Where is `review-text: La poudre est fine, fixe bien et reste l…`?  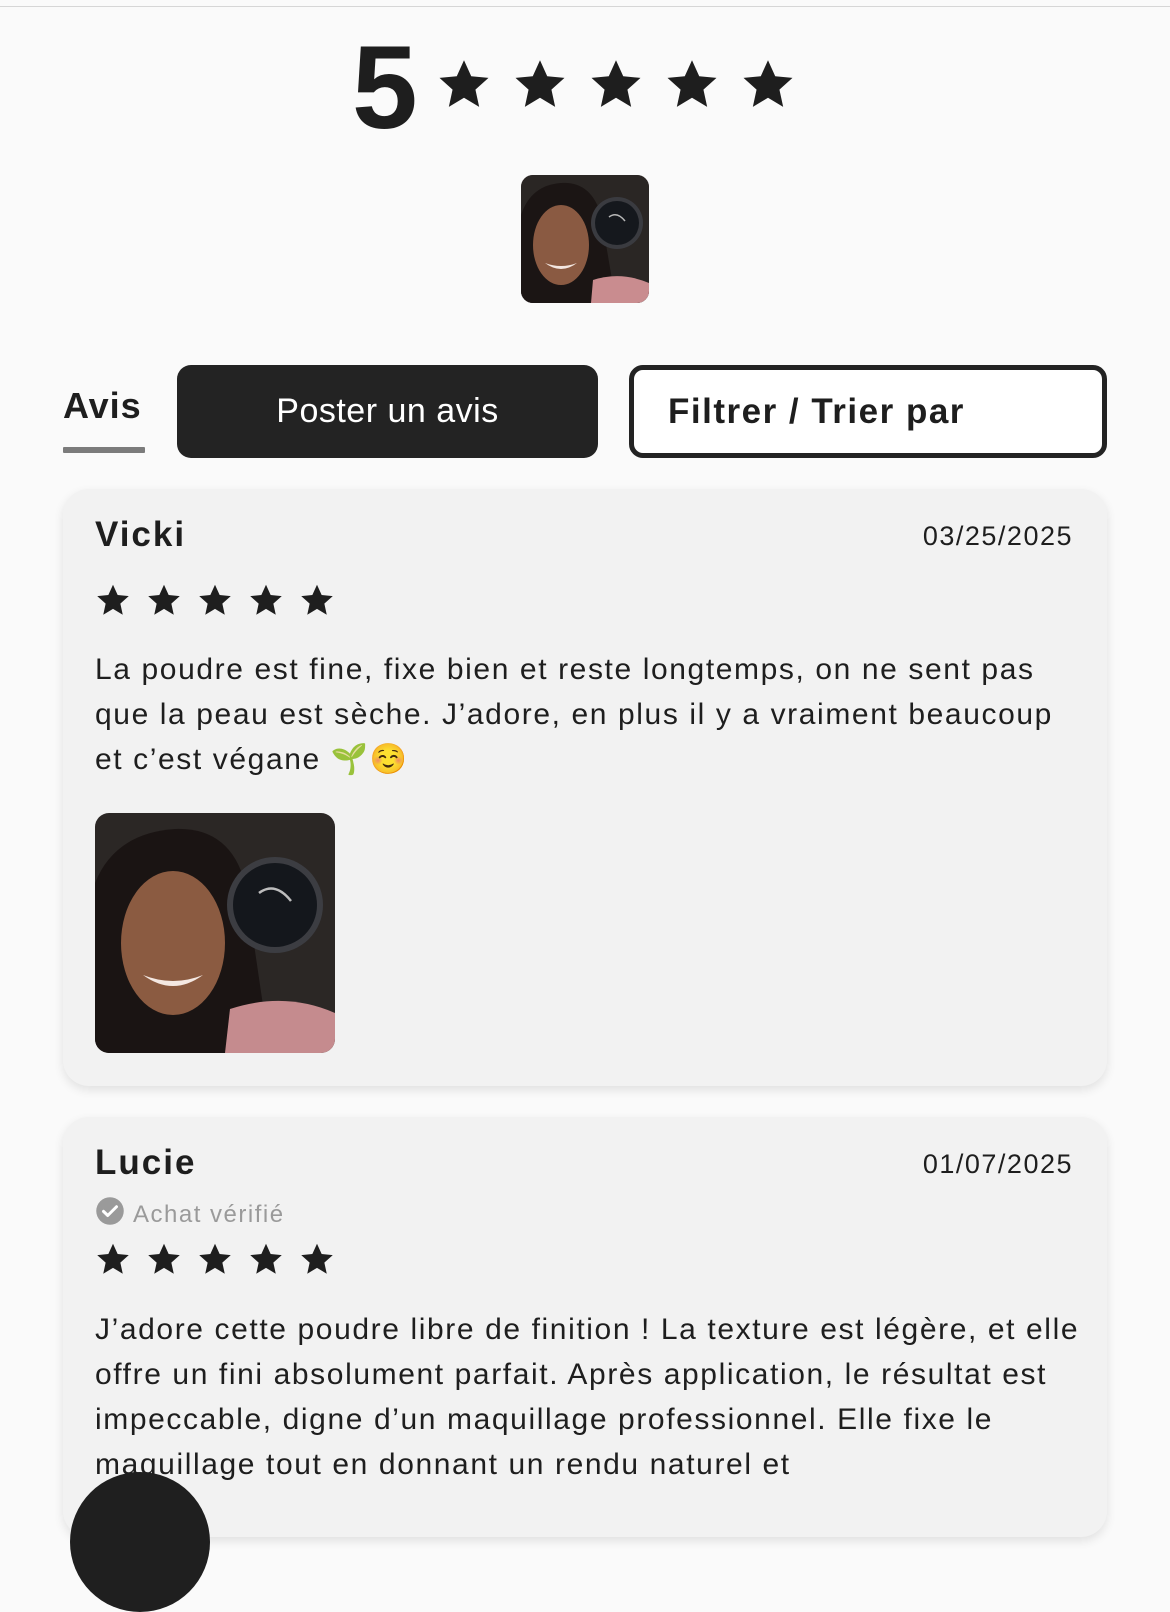
review-text: La poudre est fine, fixe bien et reste l… is located at coordinates (574, 714).